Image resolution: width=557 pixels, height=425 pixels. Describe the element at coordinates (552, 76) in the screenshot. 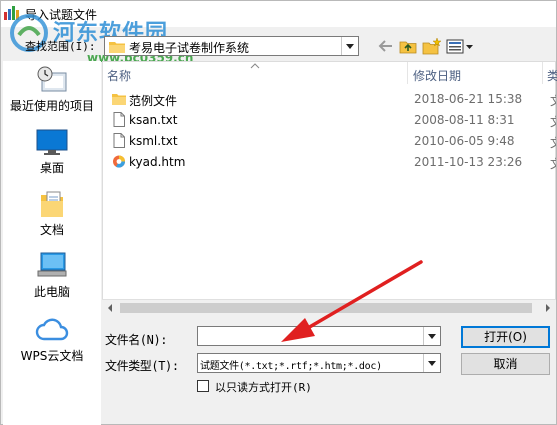

I see `column-type-label: 类` at that location.